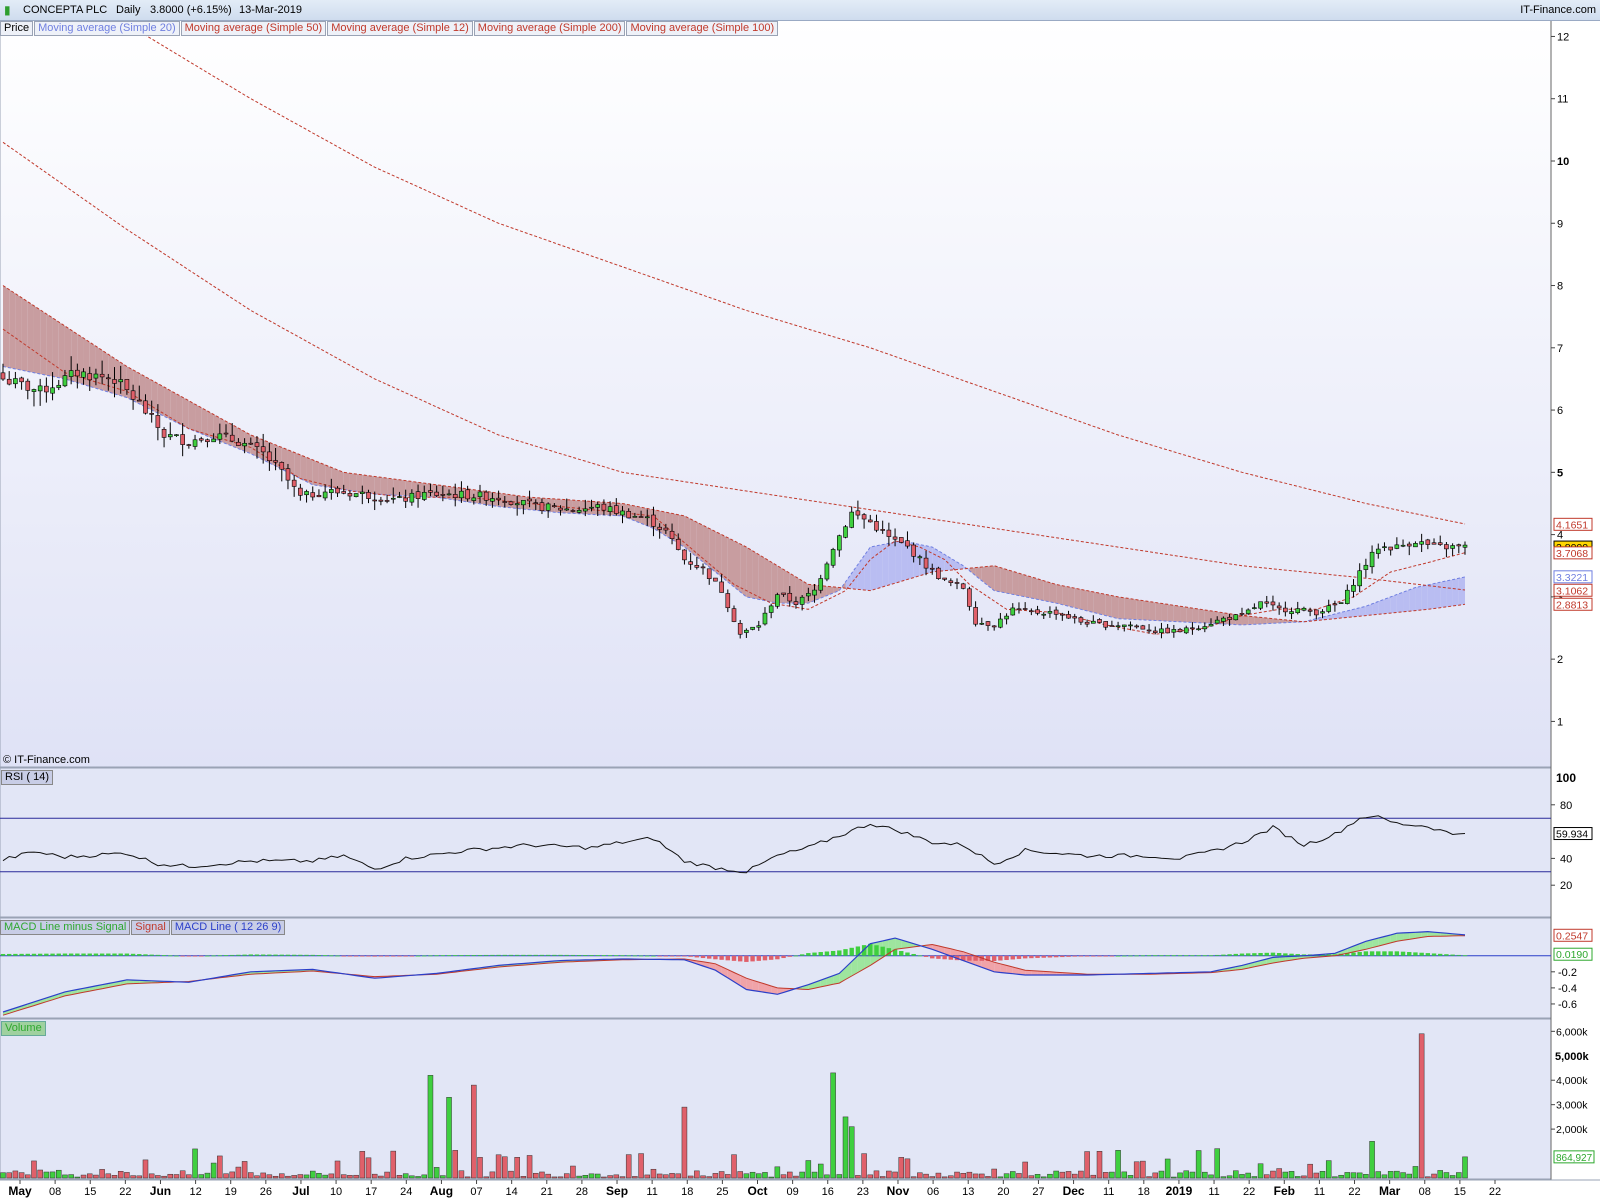 The height and width of the screenshot is (1200, 1600). Describe the element at coordinates (898, 1191) in the screenshot. I see `x-tick-label: Nov` at that location.